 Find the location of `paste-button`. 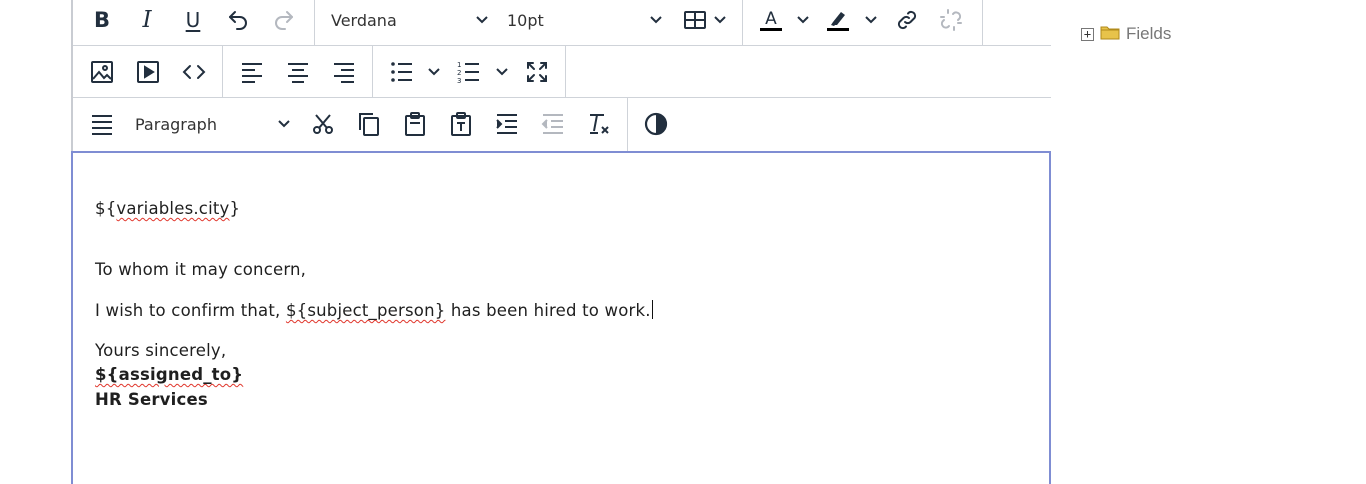

paste-button is located at coordinates (415, 124).